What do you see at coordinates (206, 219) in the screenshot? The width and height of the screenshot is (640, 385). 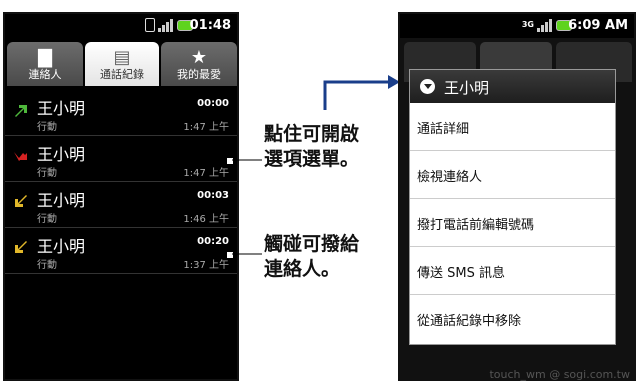 I see `call-time: 1:46 上午` at bounding box center [206, 219].